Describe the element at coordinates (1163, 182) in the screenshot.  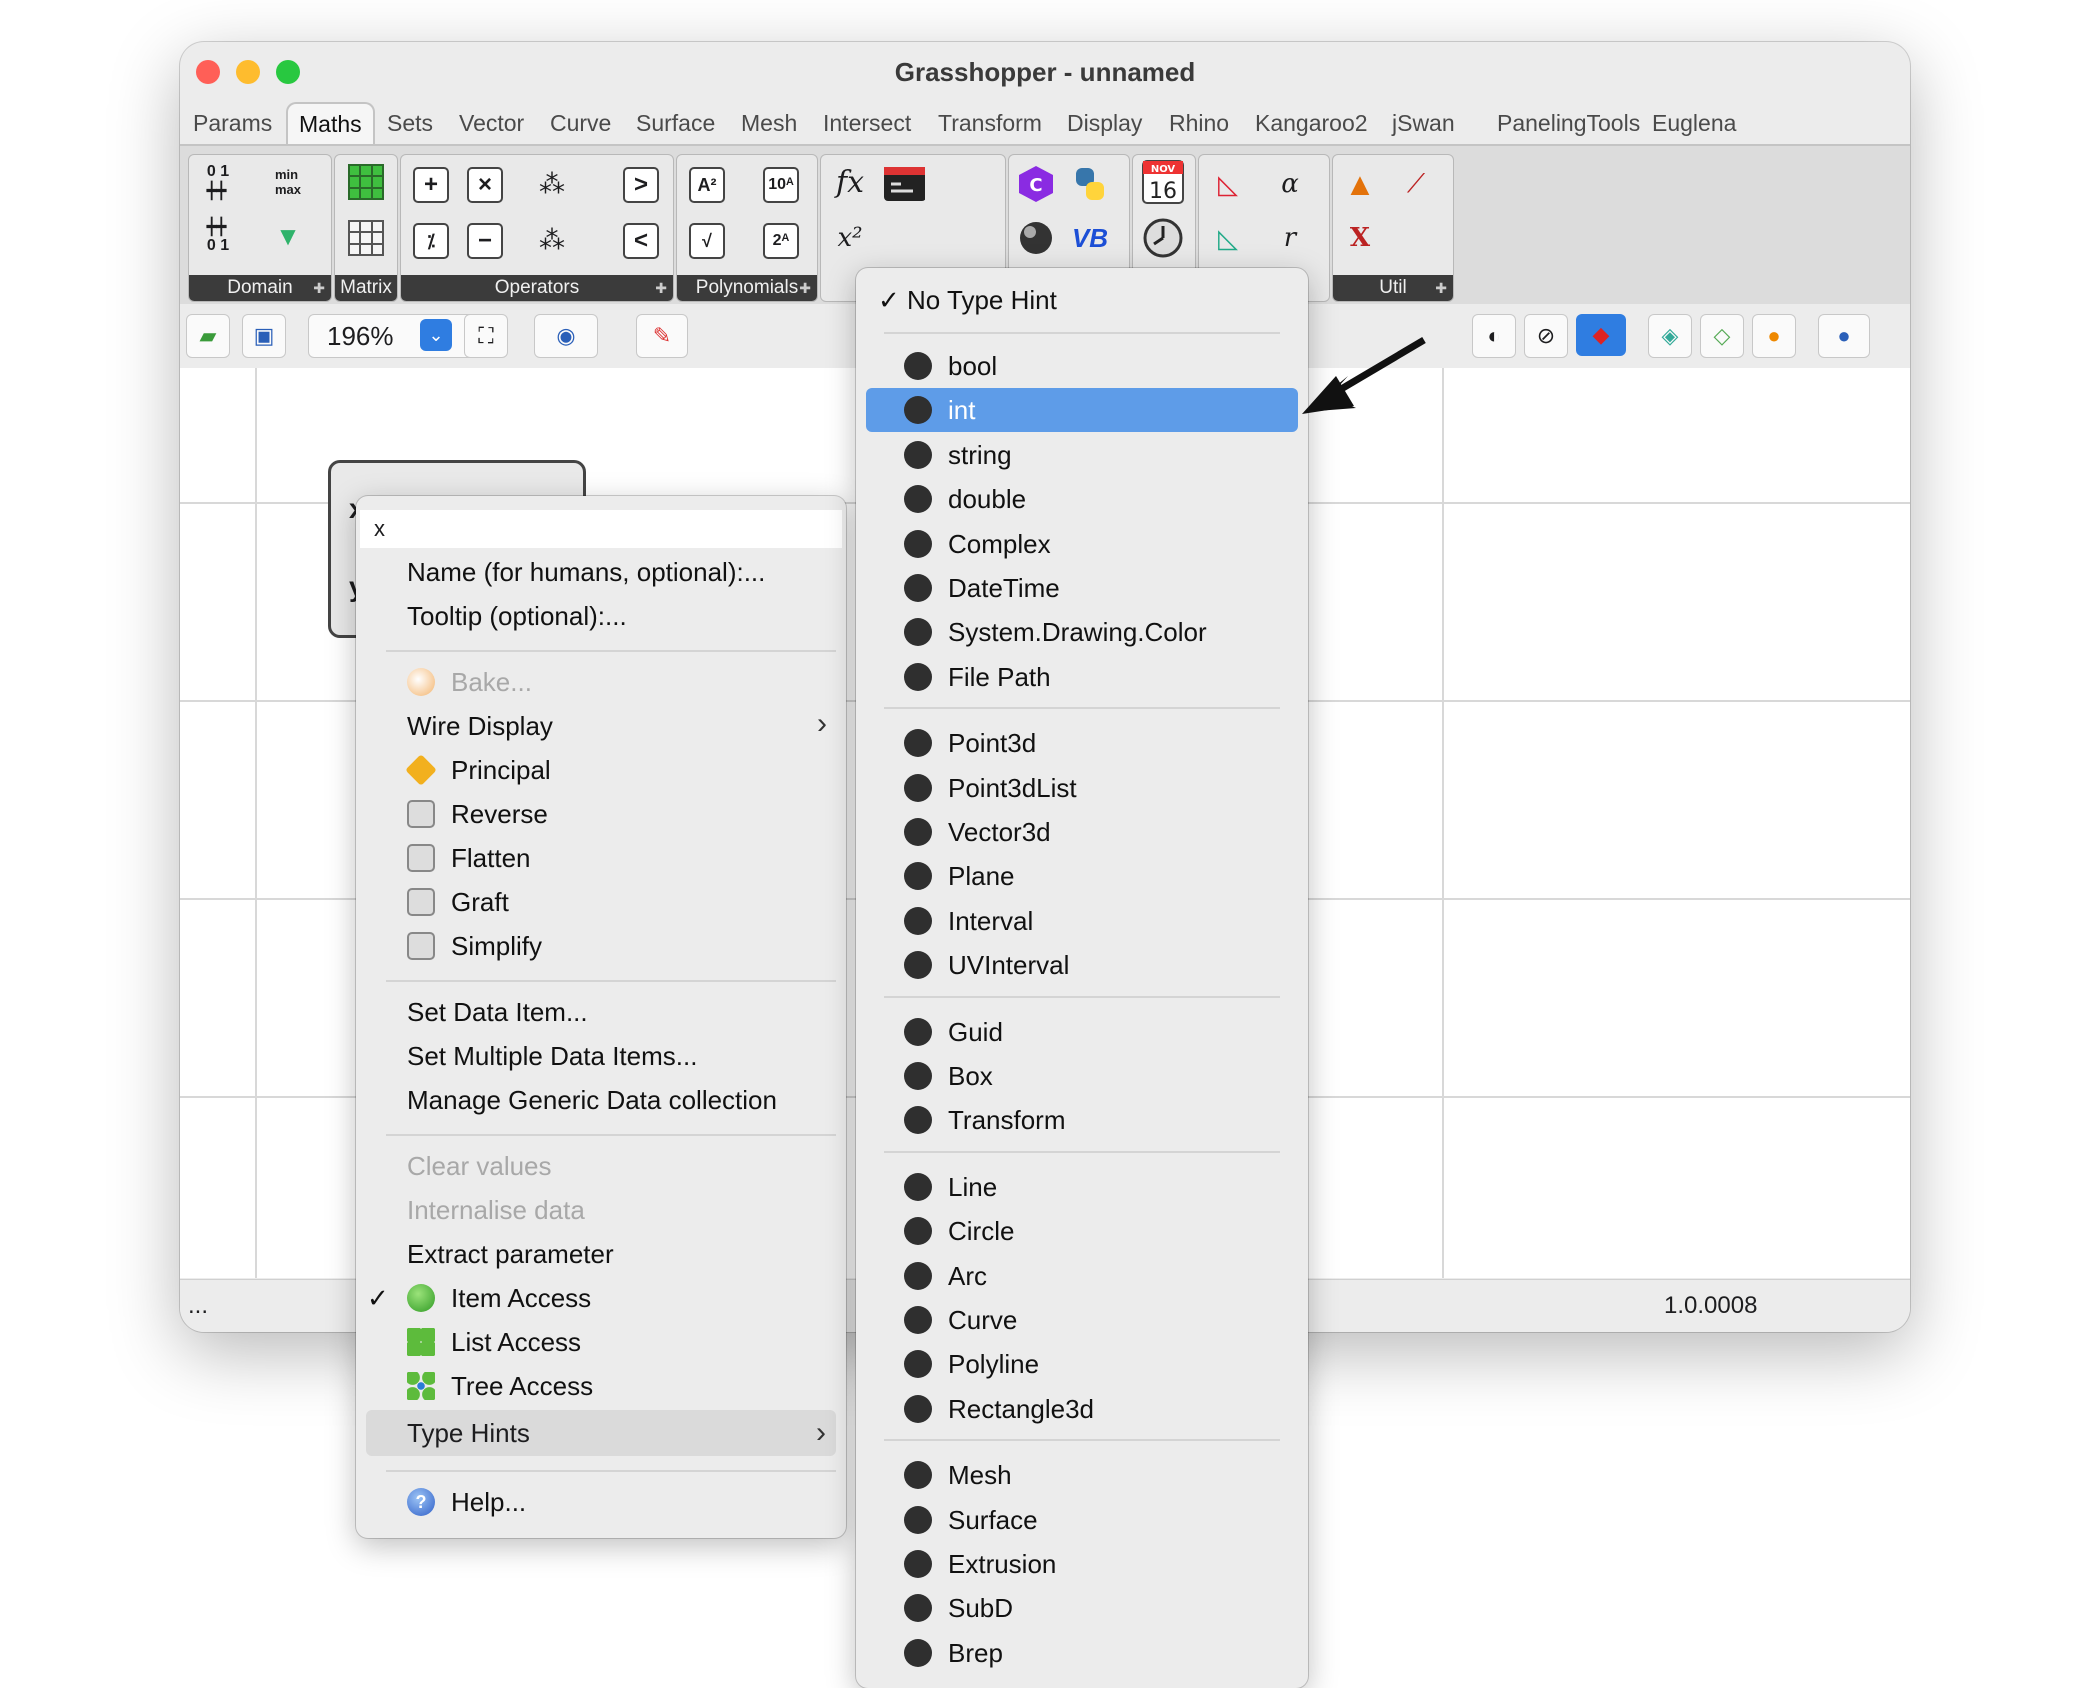
I see `calendar-icon: NOV 16` at that location.